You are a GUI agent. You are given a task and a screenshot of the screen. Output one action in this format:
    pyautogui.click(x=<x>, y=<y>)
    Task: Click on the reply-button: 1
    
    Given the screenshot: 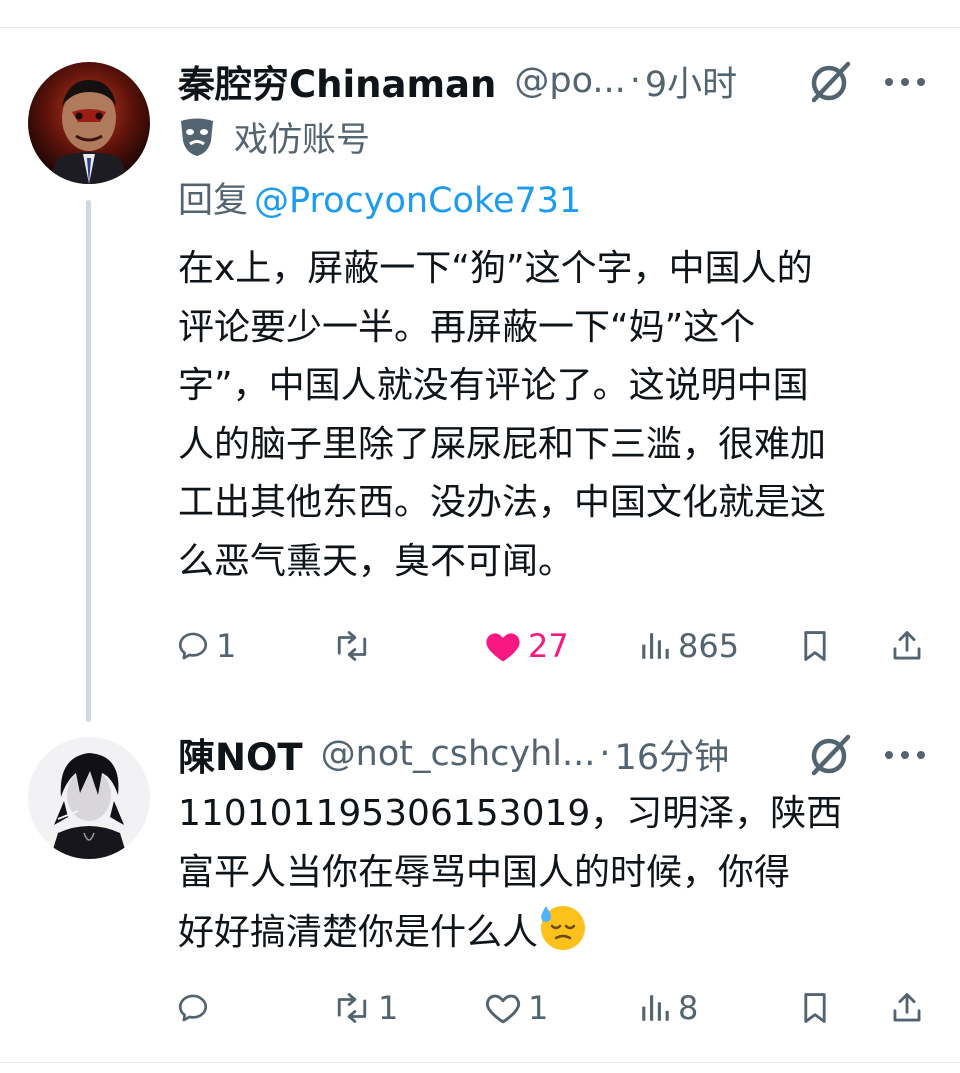 What is the action you would take?
    pyautogui.click(x=206, y=646)
    